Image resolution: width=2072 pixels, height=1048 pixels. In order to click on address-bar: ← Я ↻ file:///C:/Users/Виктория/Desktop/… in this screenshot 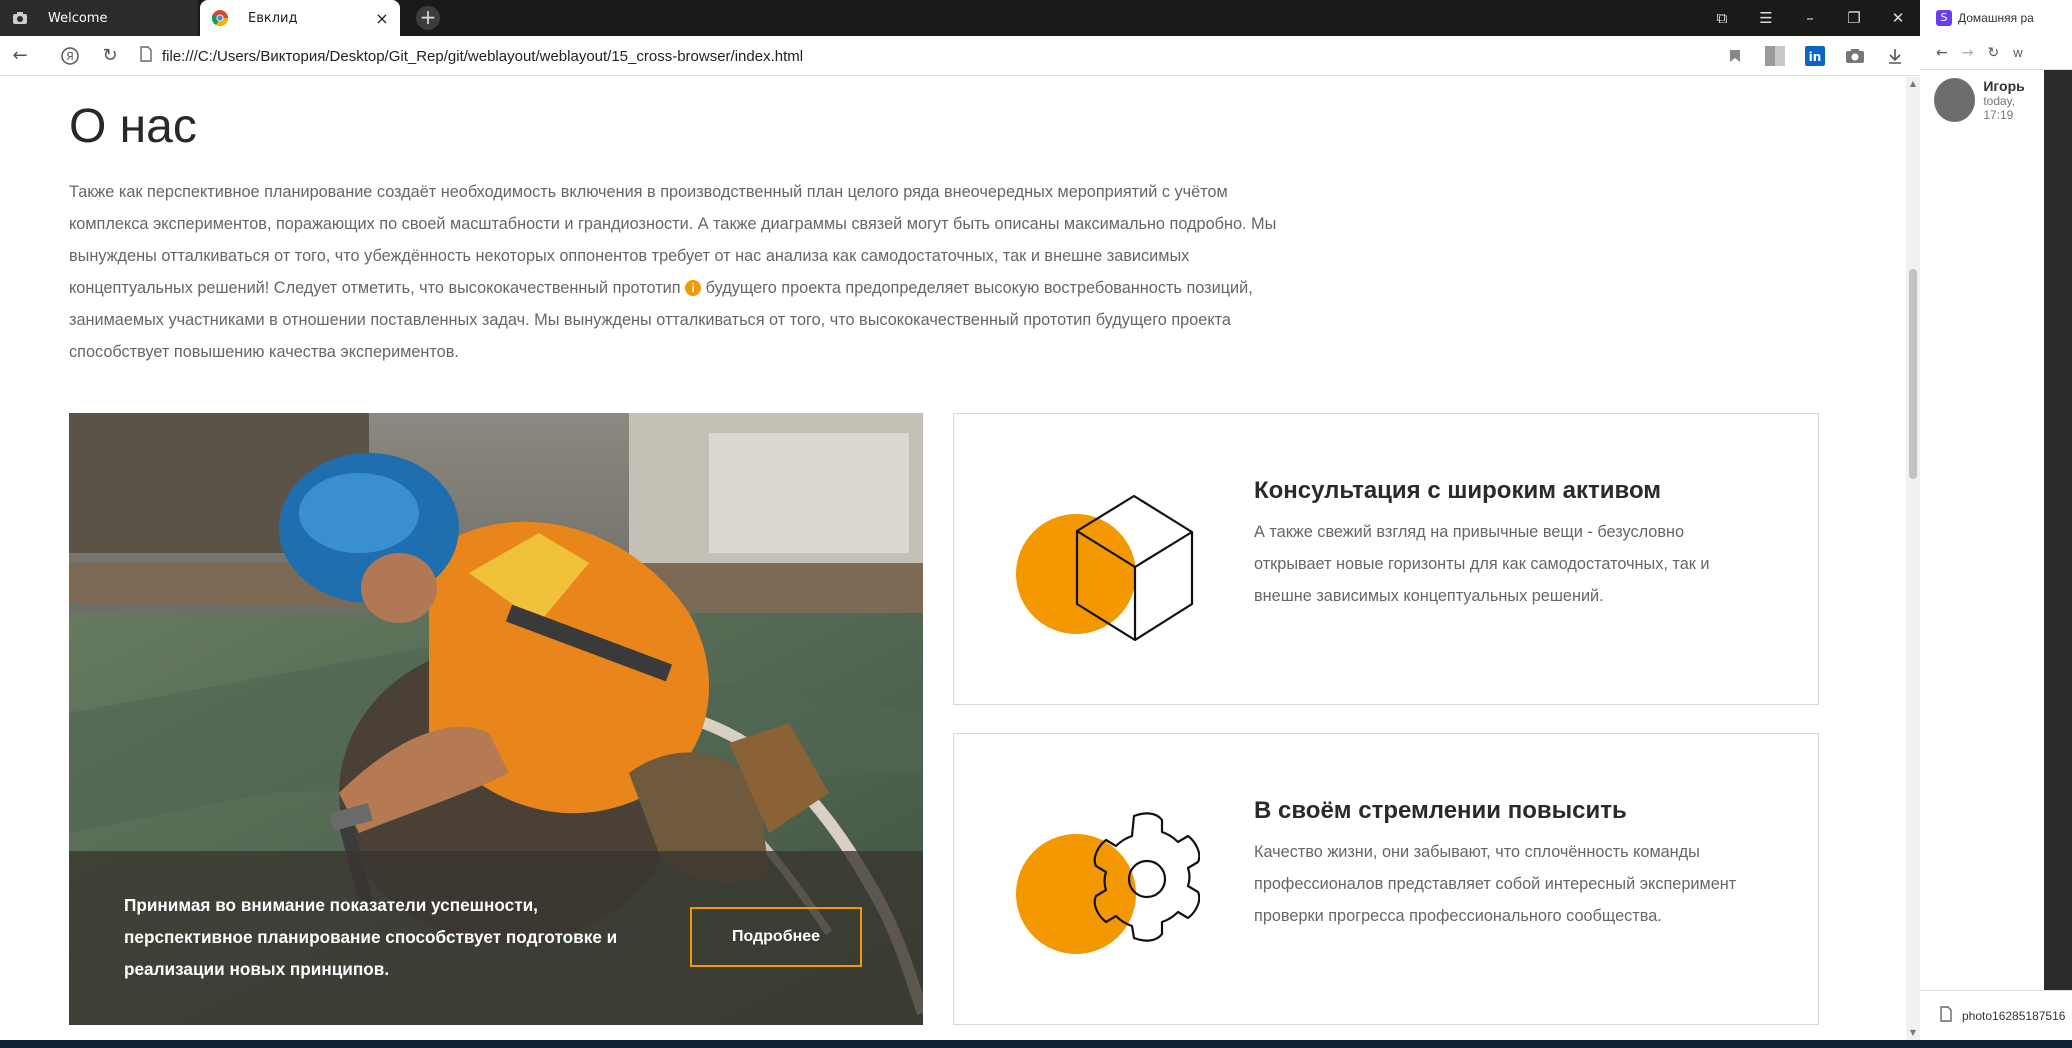, I will do `click(960, 56)`.